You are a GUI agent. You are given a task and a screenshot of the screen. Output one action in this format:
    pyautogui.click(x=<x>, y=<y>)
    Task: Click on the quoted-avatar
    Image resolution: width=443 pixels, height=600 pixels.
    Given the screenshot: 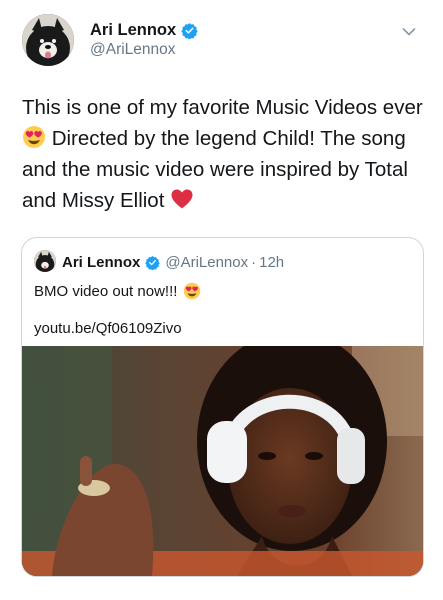 What is the action you would take?
    pyautogui.click(x=45, y=261)
    